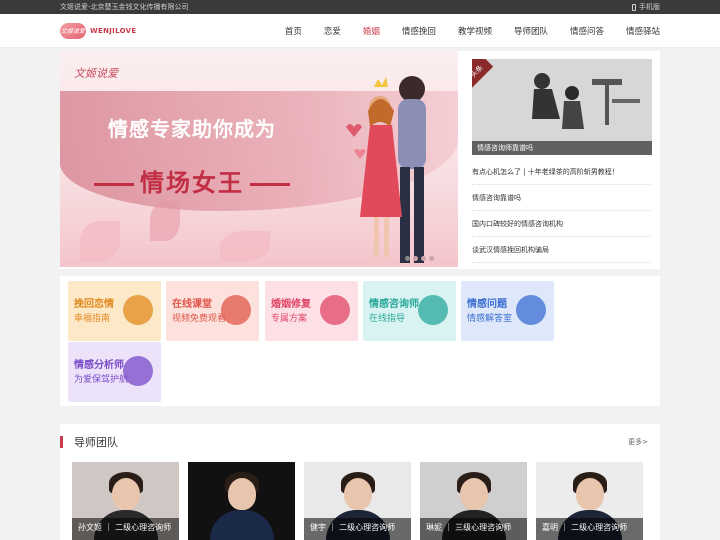  What do you see at coordinates (289, 319) in the screenshot?
I see `feature-card-subtitle: 专属方案` at bounding box center [289, 319].